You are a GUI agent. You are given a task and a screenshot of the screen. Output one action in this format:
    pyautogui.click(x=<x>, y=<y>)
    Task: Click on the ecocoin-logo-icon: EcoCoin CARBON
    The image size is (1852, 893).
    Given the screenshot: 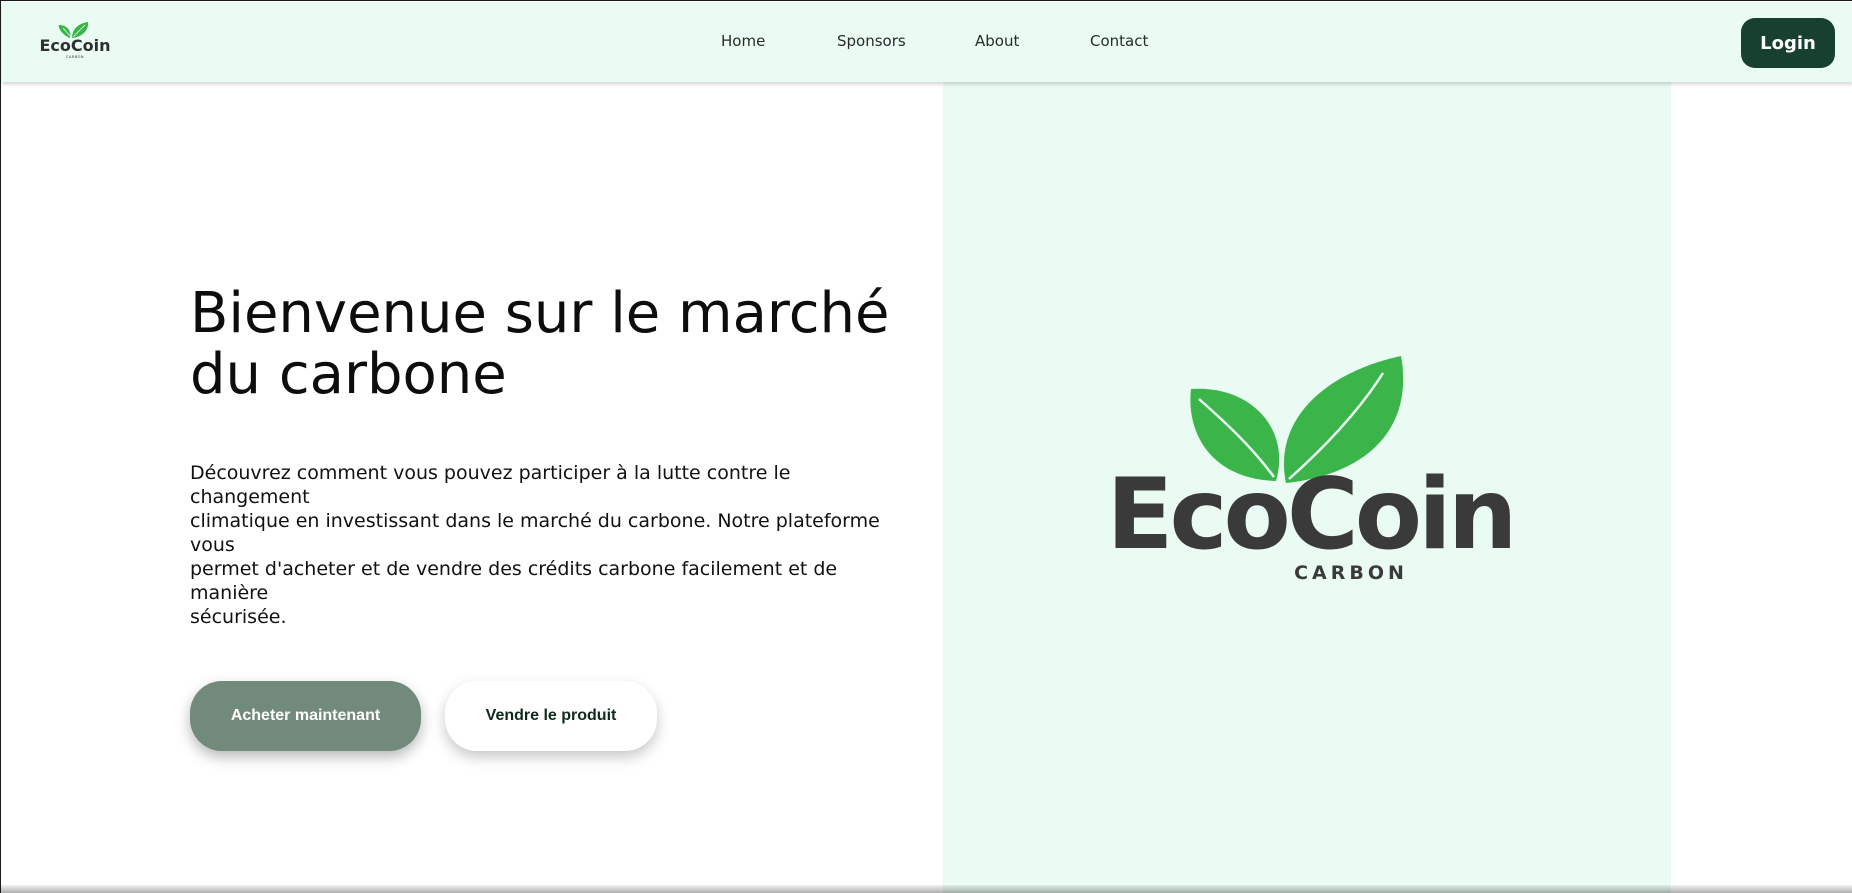 What is the action you would take?
    pyautogui.click(x=75, y=40)
    